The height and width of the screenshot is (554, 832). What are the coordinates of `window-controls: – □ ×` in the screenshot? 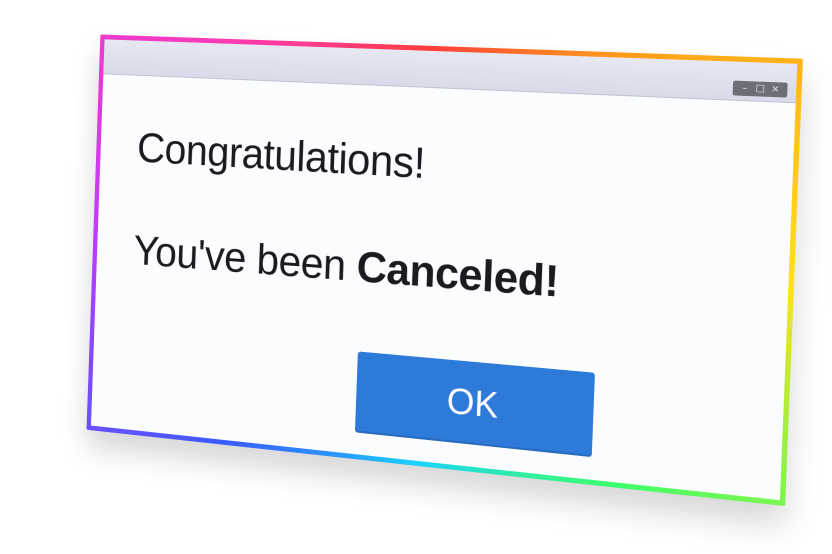 It's located at (760, 89).